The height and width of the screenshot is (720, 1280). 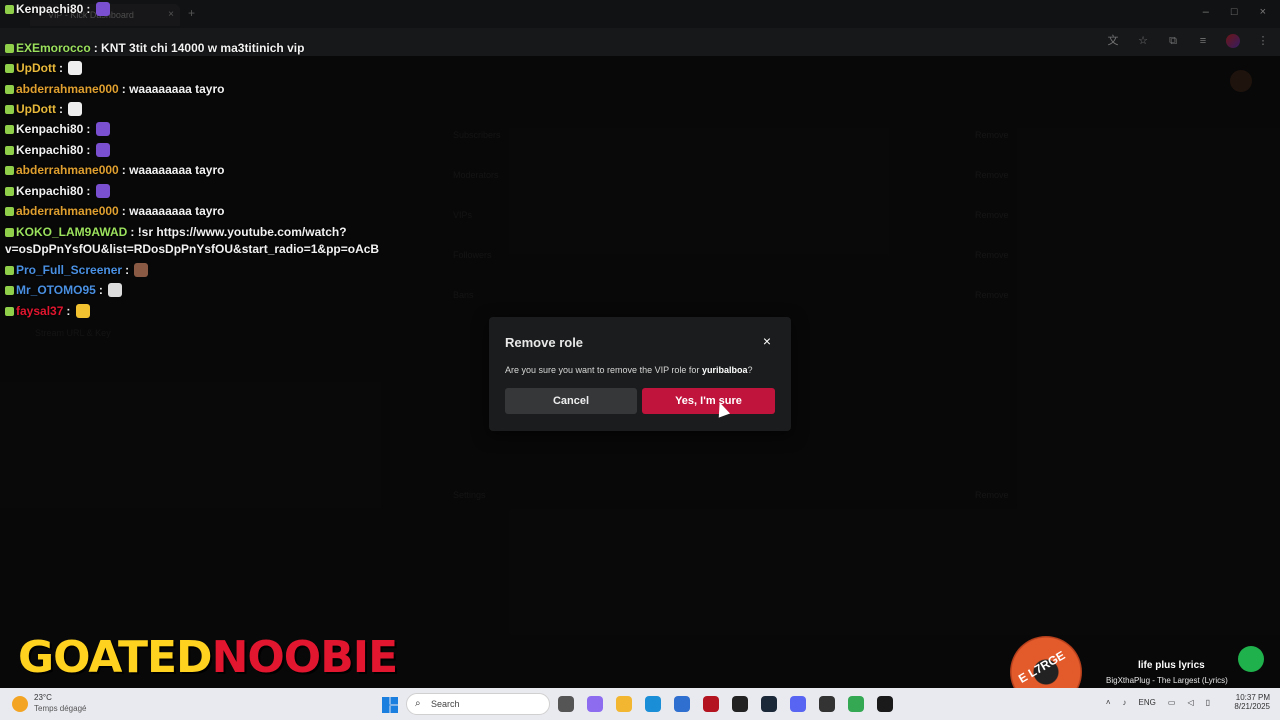 I want to click on chat-message: faysal37:, so click(x=47, y=311).